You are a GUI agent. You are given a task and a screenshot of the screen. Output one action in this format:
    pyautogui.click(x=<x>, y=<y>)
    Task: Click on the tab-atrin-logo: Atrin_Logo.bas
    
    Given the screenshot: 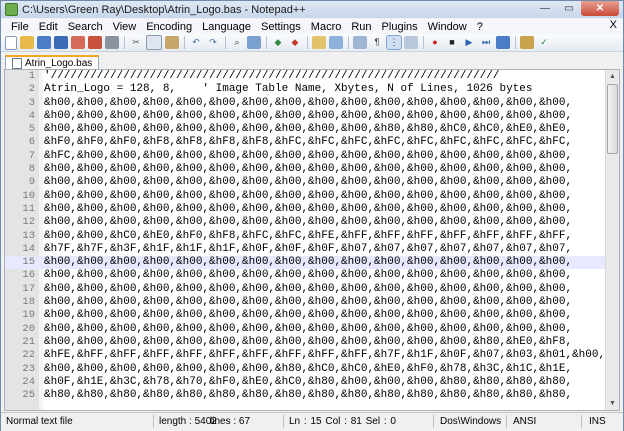 What is the action you would take?
    pyautogui.click(x=52, y=62)
    